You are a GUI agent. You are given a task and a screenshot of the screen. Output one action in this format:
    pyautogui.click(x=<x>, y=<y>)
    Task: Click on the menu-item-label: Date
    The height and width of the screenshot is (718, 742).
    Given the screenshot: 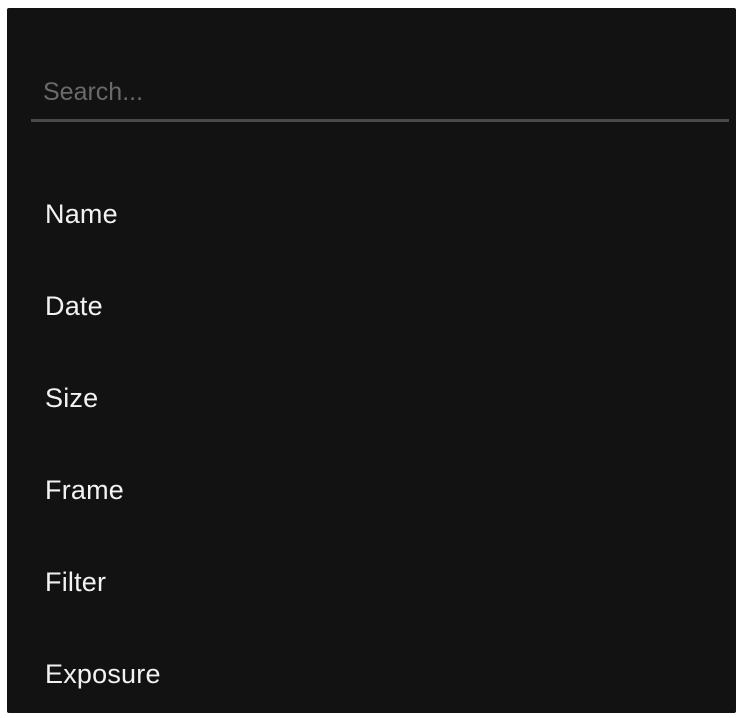 What is the action you would take?
    pyautogui.click(x=74, y=305)
    